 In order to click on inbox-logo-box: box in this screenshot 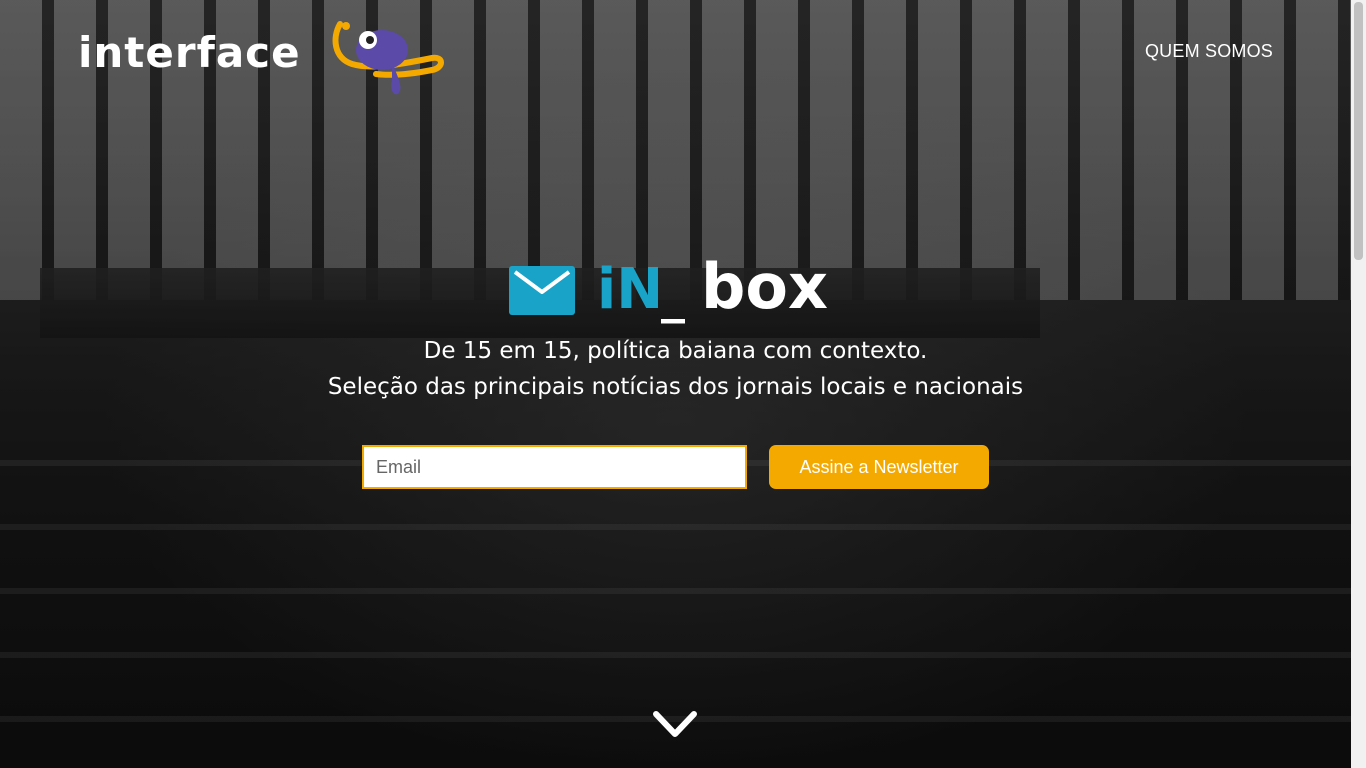, I will do `click(764, 287)`.